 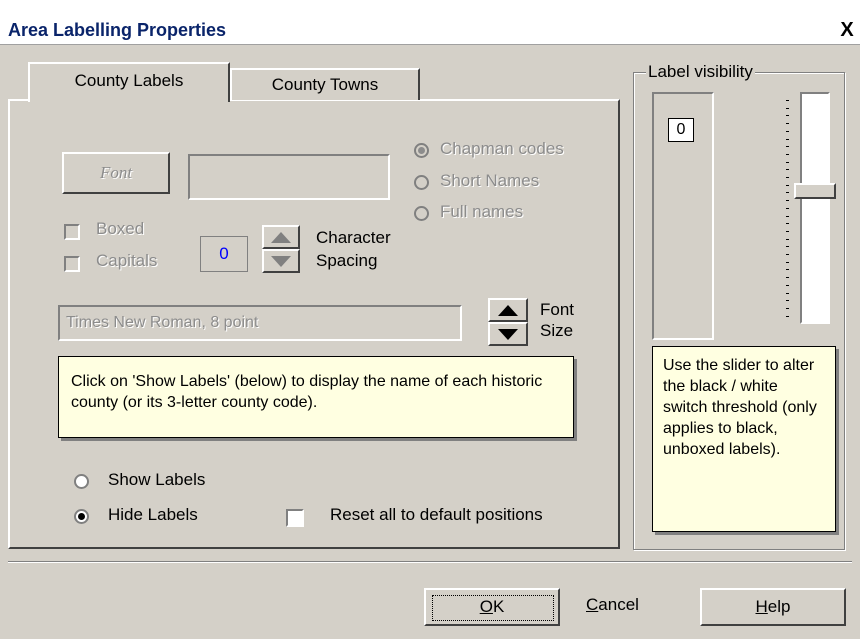 I want to click on separator, so click(x=430, y=562).